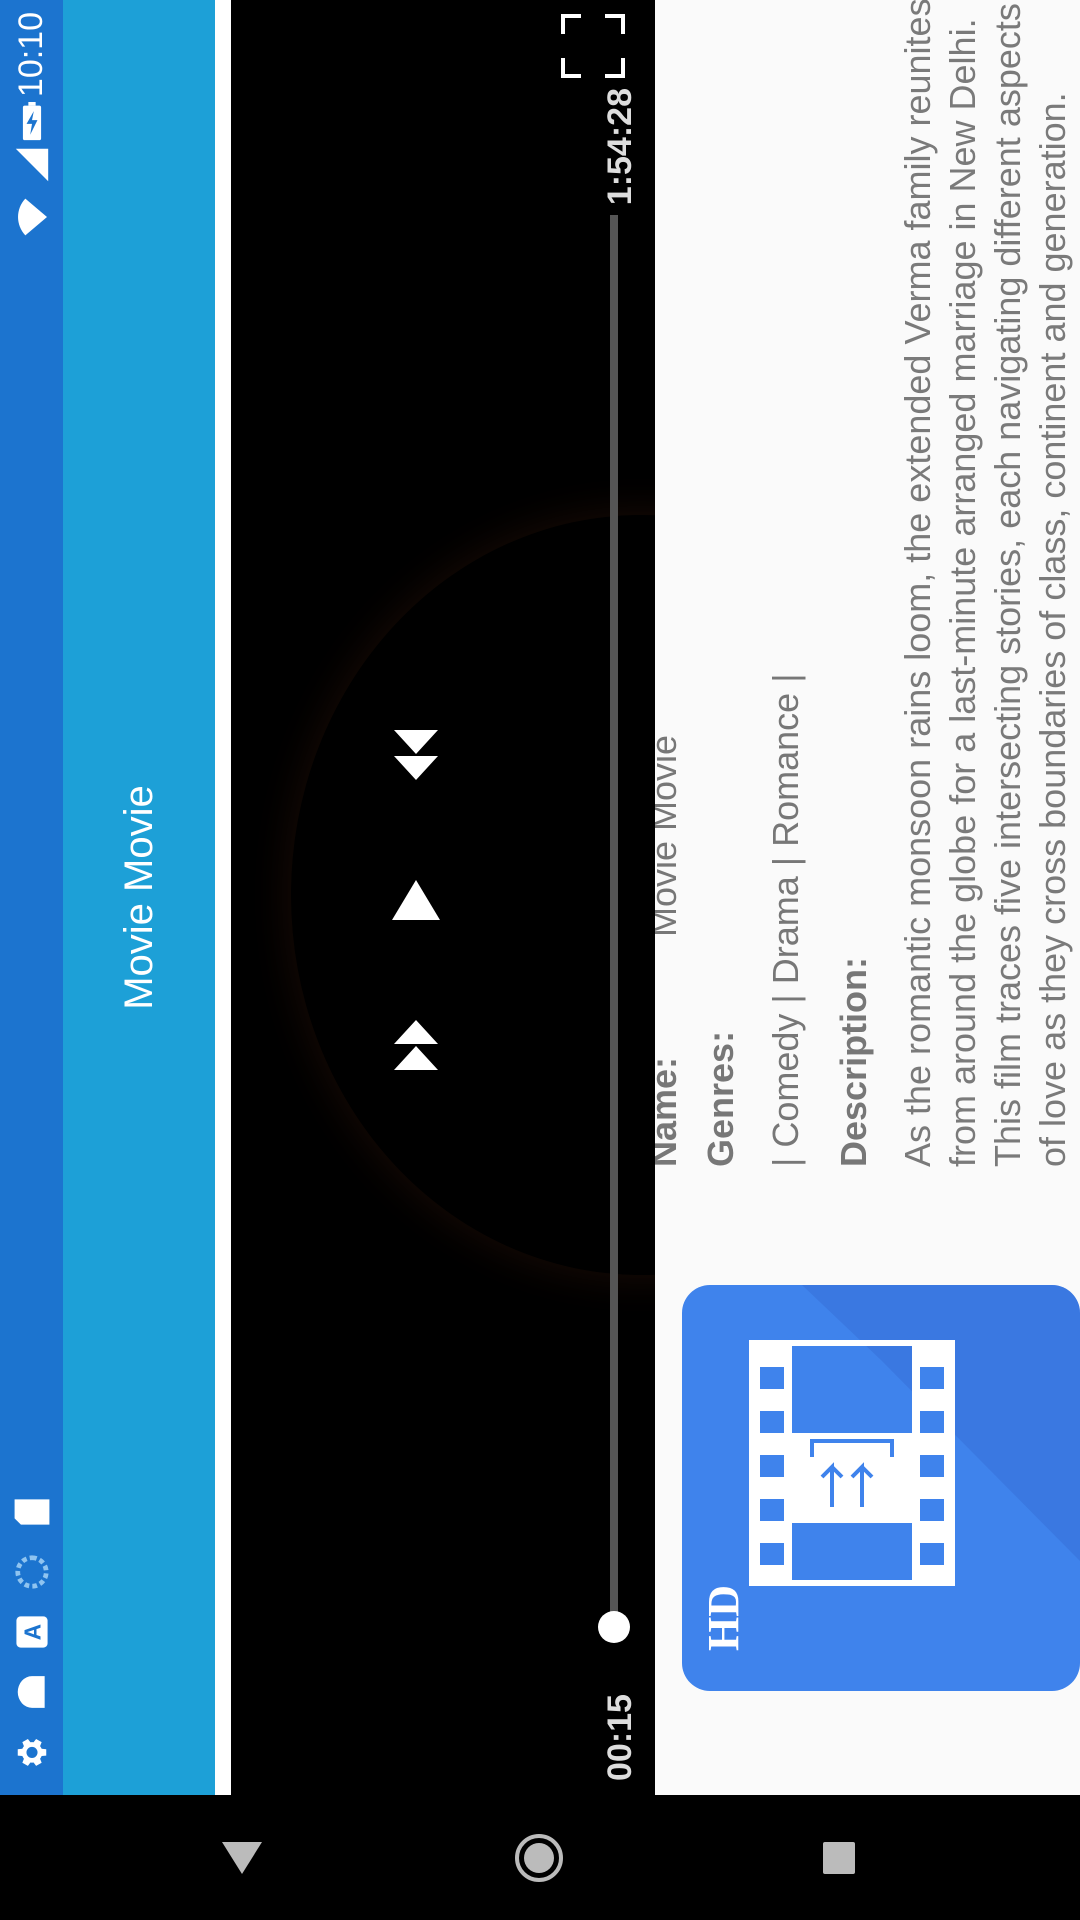 Image resolution: width=1080 pixels, height=1920 pixels. I want to click on hd-badge: HD, so click(723, 1618).